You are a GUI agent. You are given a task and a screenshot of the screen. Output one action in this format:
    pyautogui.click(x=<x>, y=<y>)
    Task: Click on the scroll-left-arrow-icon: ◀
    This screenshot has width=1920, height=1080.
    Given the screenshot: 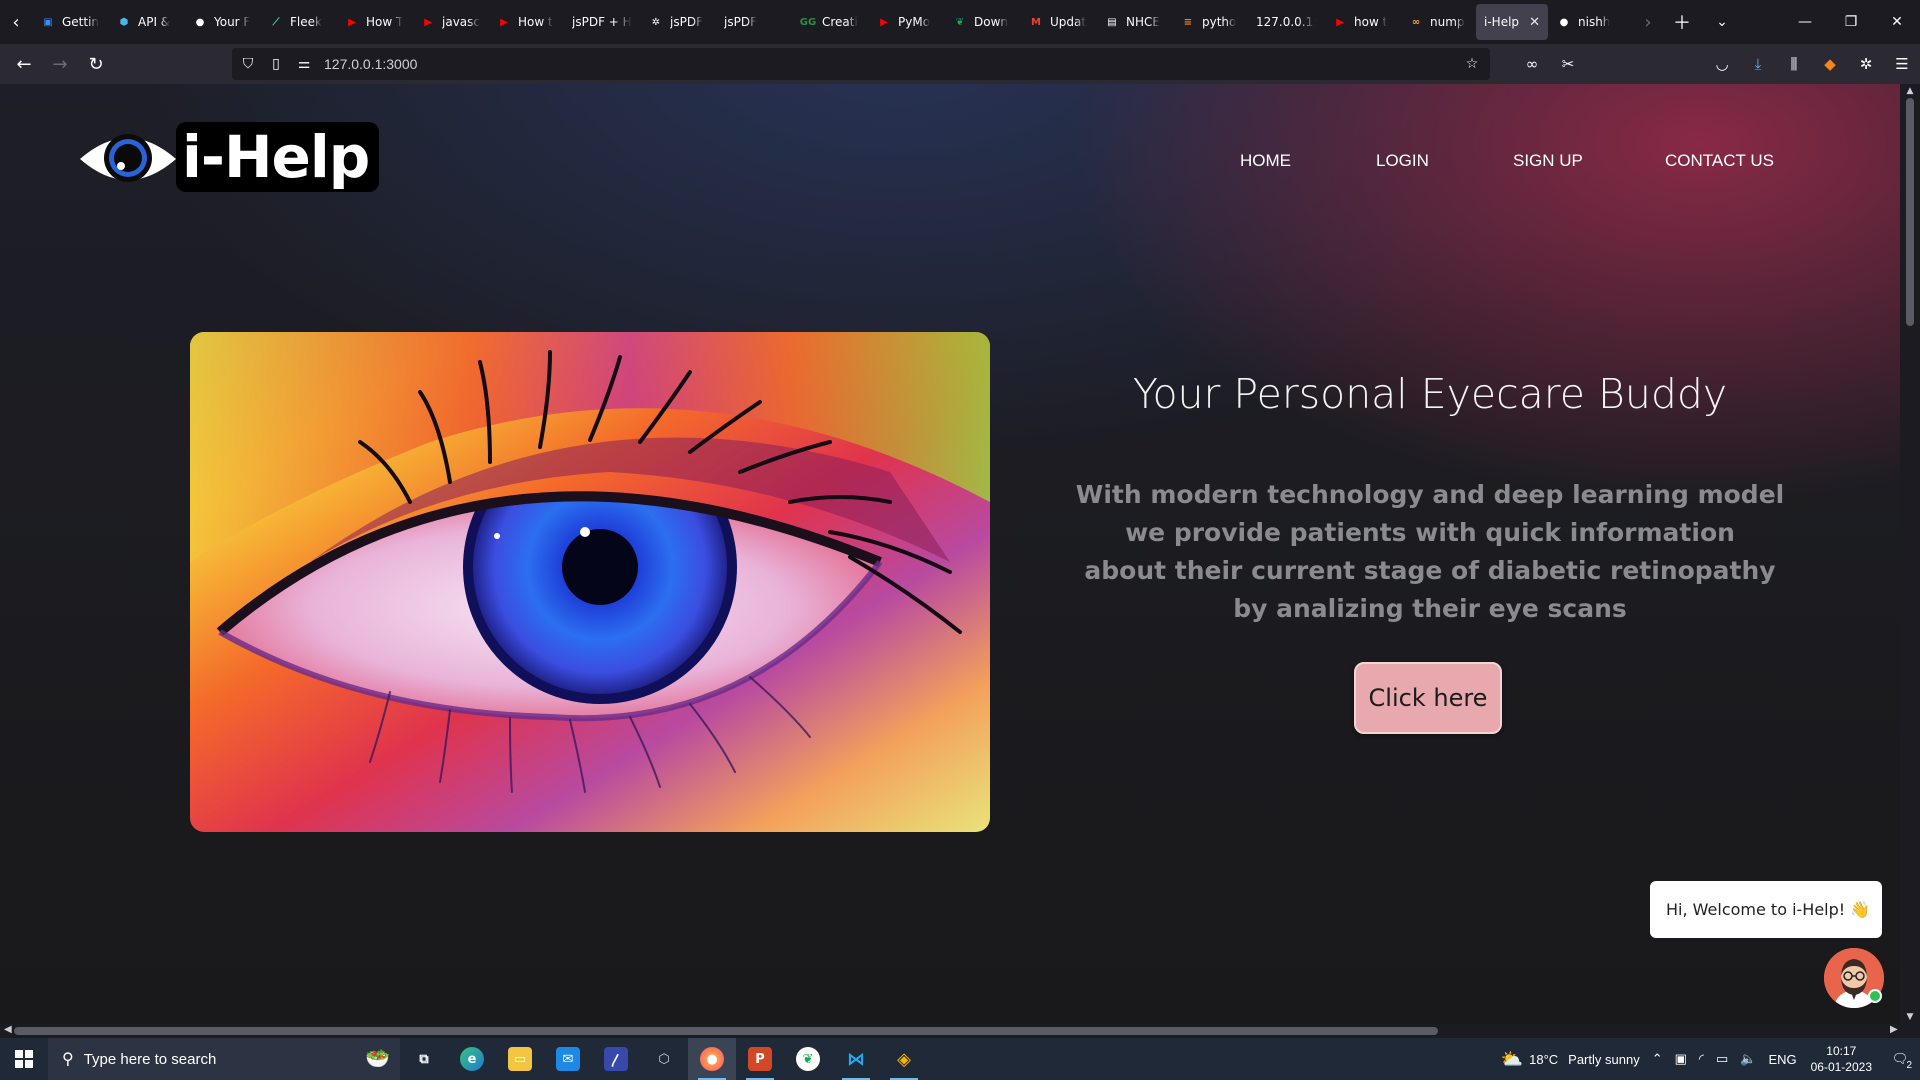 What is the action you would take?
    pyautogui.click(x=8, y=1029)
    